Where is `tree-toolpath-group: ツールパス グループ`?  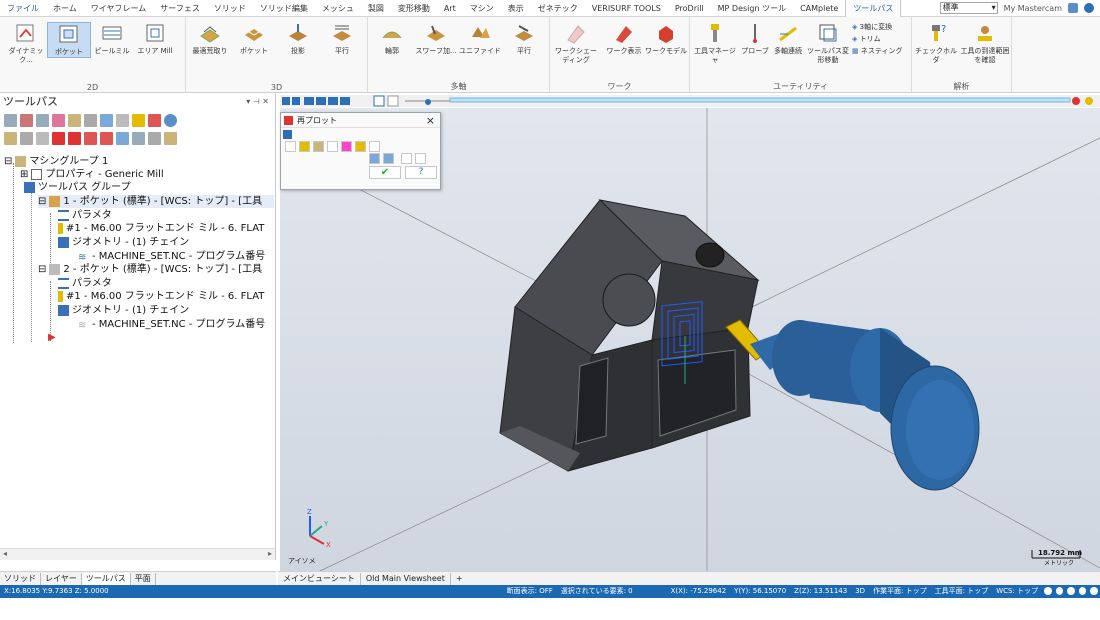 tree-toolpath-group: ツールパス グループ is located at coordinates (77, 187).